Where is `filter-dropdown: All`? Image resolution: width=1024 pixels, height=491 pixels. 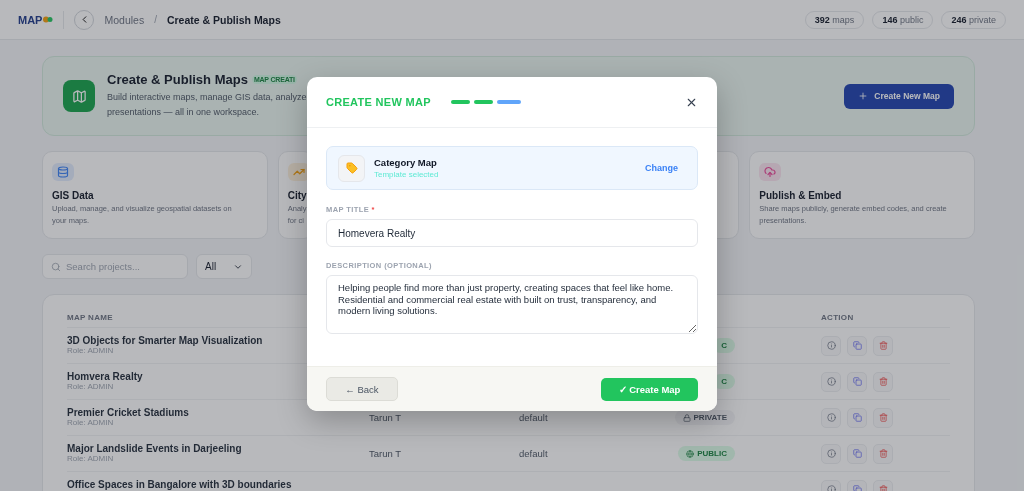 filter-dropdown: All is located at coordinates (224, 266).